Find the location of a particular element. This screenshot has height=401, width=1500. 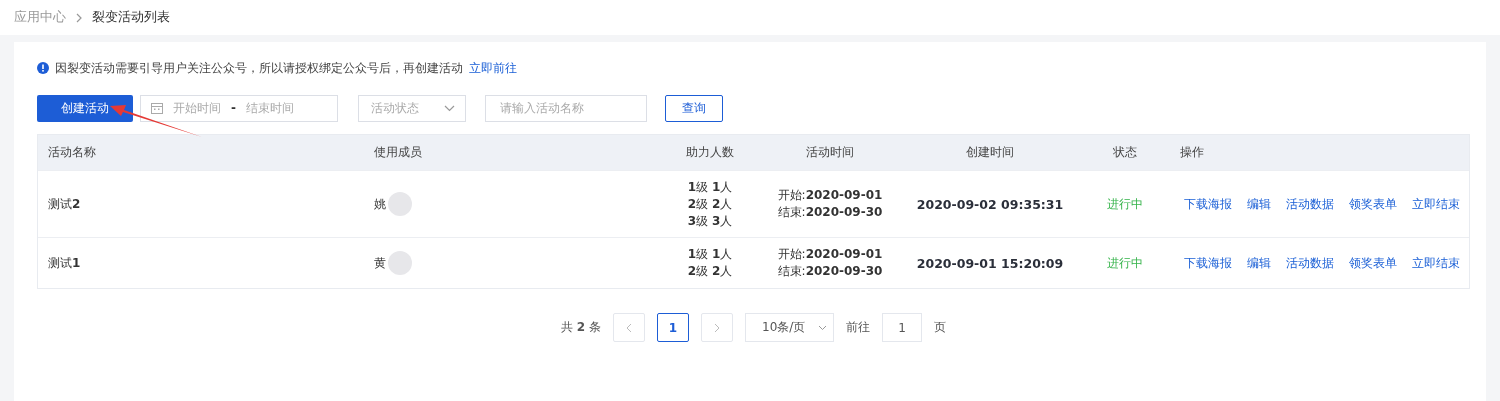

table-cell-text: 2020-09-02 09:35:31 is located at coordinates (990, 204).